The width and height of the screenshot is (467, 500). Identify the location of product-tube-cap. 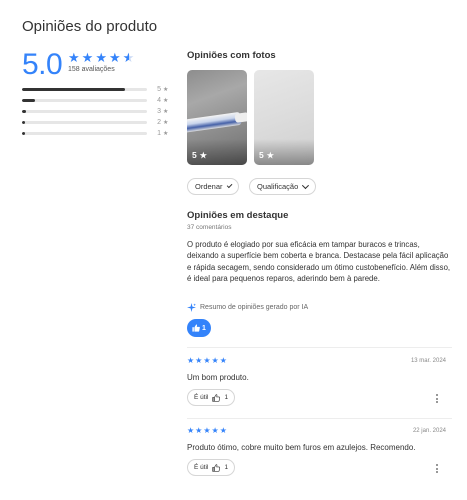
(240, 117).